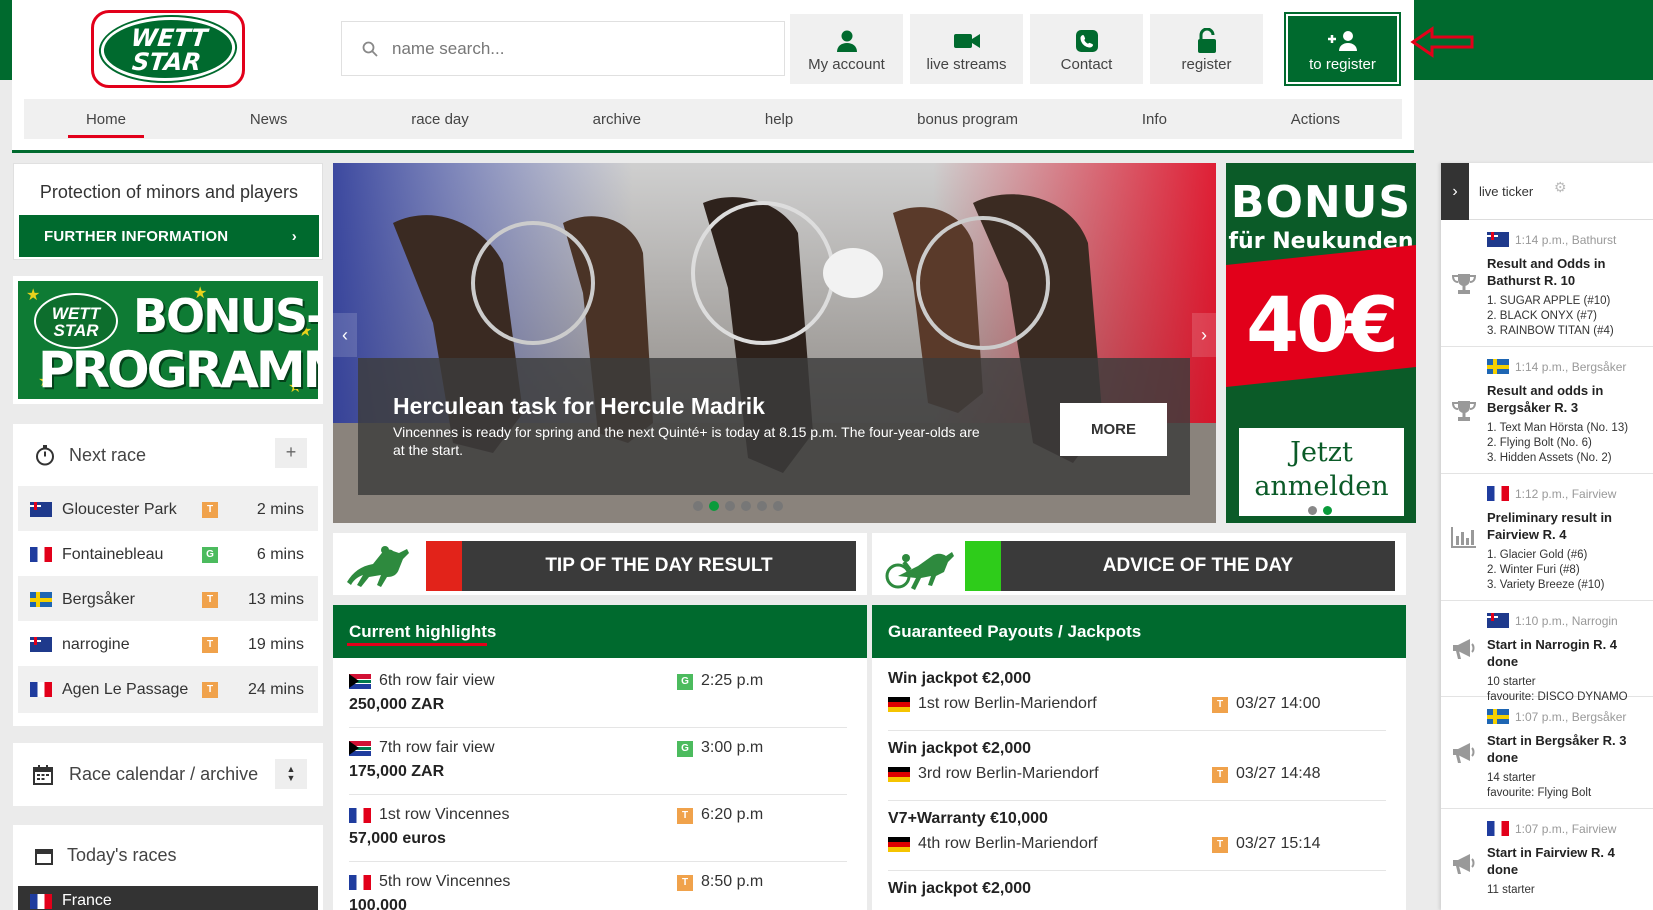 This screenshot has width=1653, height=910. I want to click on ticker-detail-line: favourite: Flying Bolt, so click(1539, 793).